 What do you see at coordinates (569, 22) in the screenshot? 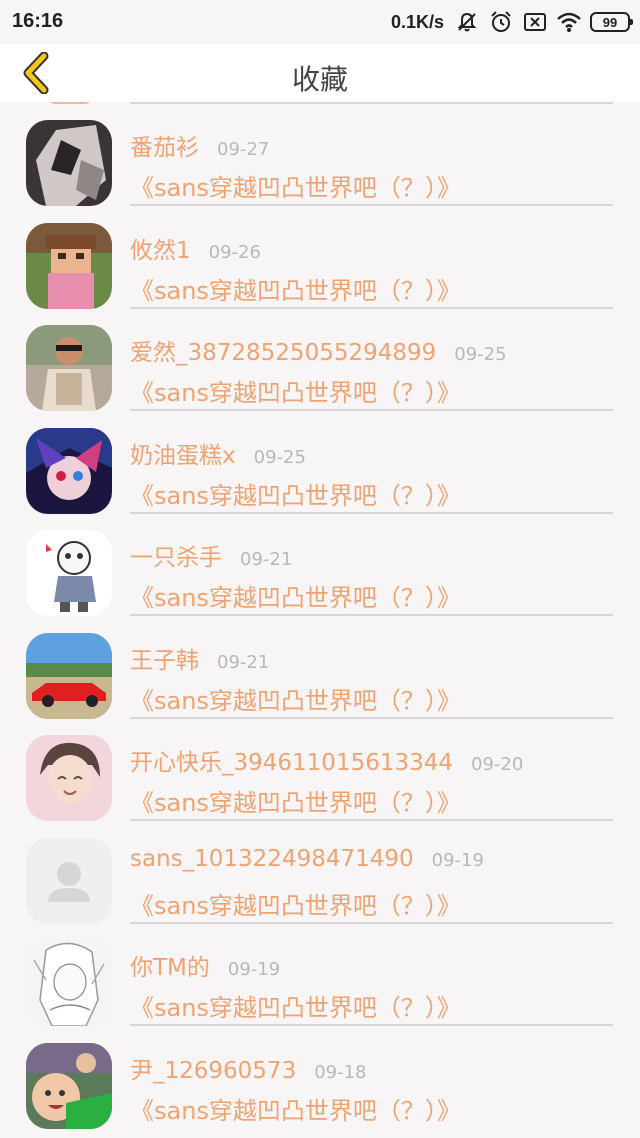
I see `wifi-icon` at bounding box center [569, 22].